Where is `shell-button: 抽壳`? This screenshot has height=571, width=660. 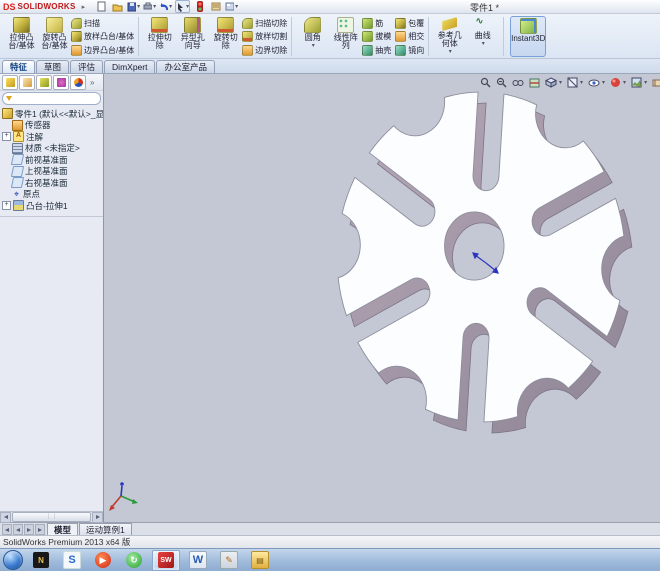 shell-button: 抽壳 is located at coordinates (376, 50).